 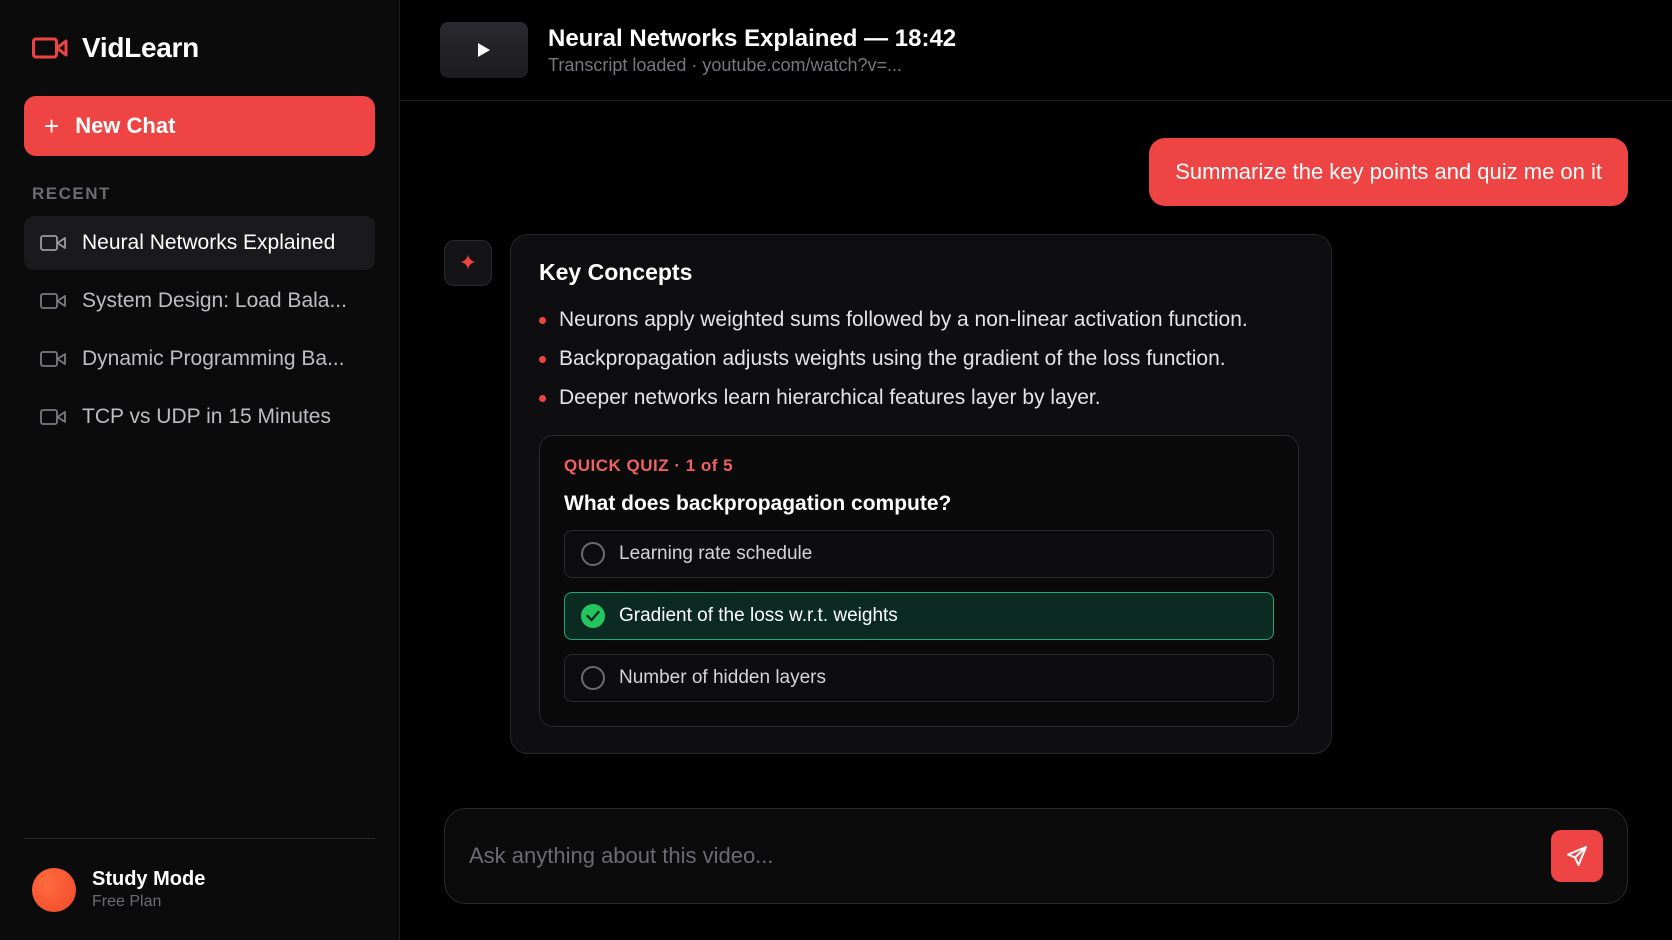 What do you see at coordinates (50, 48) in the screenshot?
I see `video-camera-icon` at bounding box center [50, 48].